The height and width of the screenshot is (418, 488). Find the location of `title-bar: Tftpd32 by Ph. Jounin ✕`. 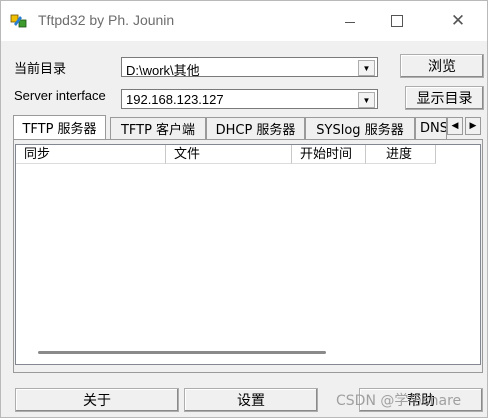

title-bar: Tftpd32 by Ph. Jounin ✕ is located at coordinates (244, 21).